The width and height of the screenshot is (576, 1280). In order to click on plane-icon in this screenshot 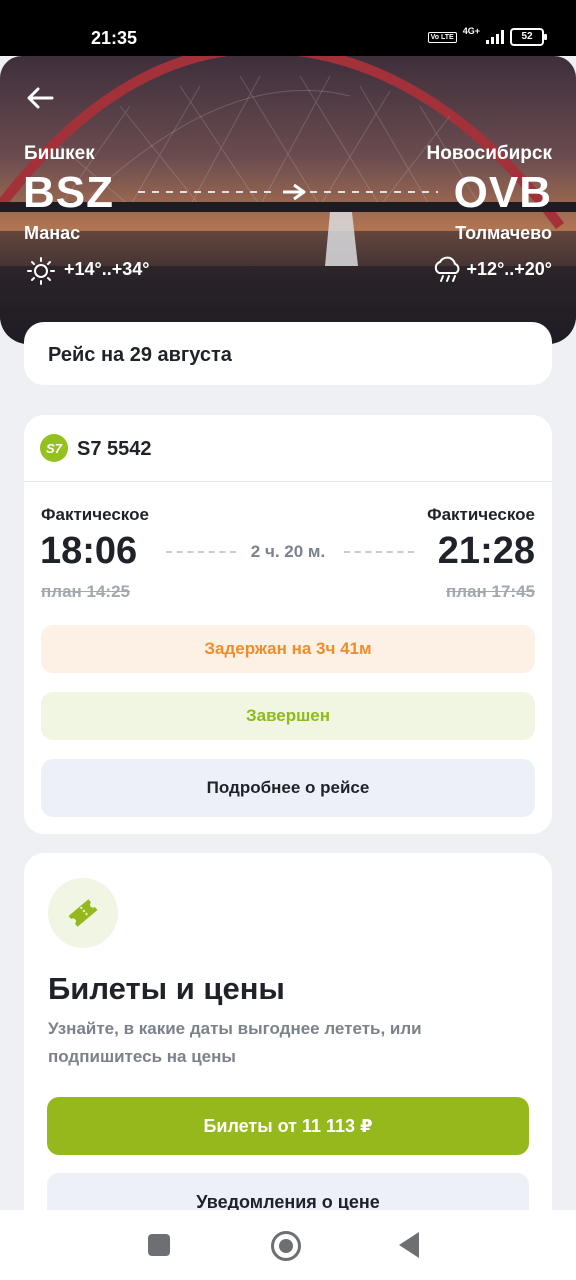, I will do `click(294, 192)`.